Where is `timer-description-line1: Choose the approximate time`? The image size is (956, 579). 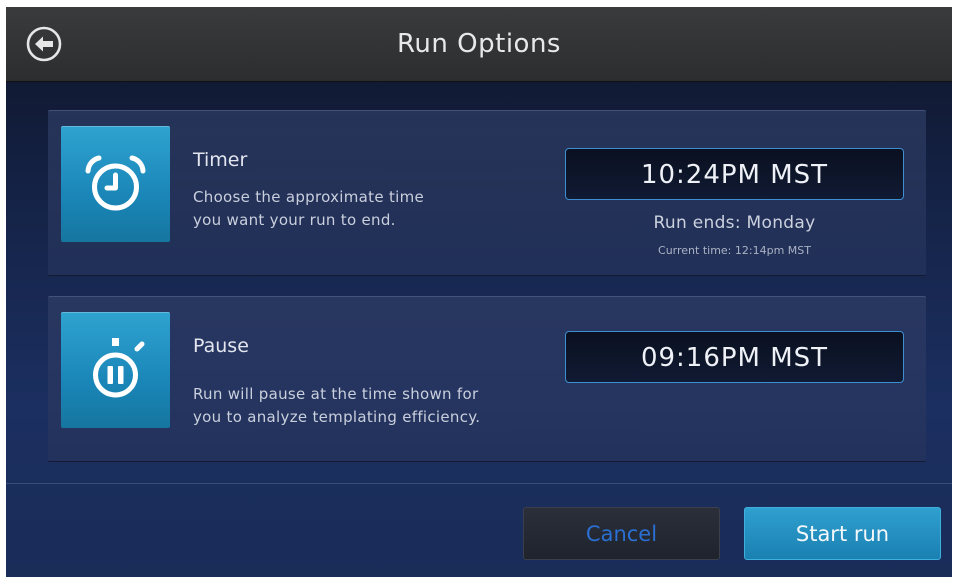 timer-description-line1: Choose the approximate time is located at coordinates (309, 197).